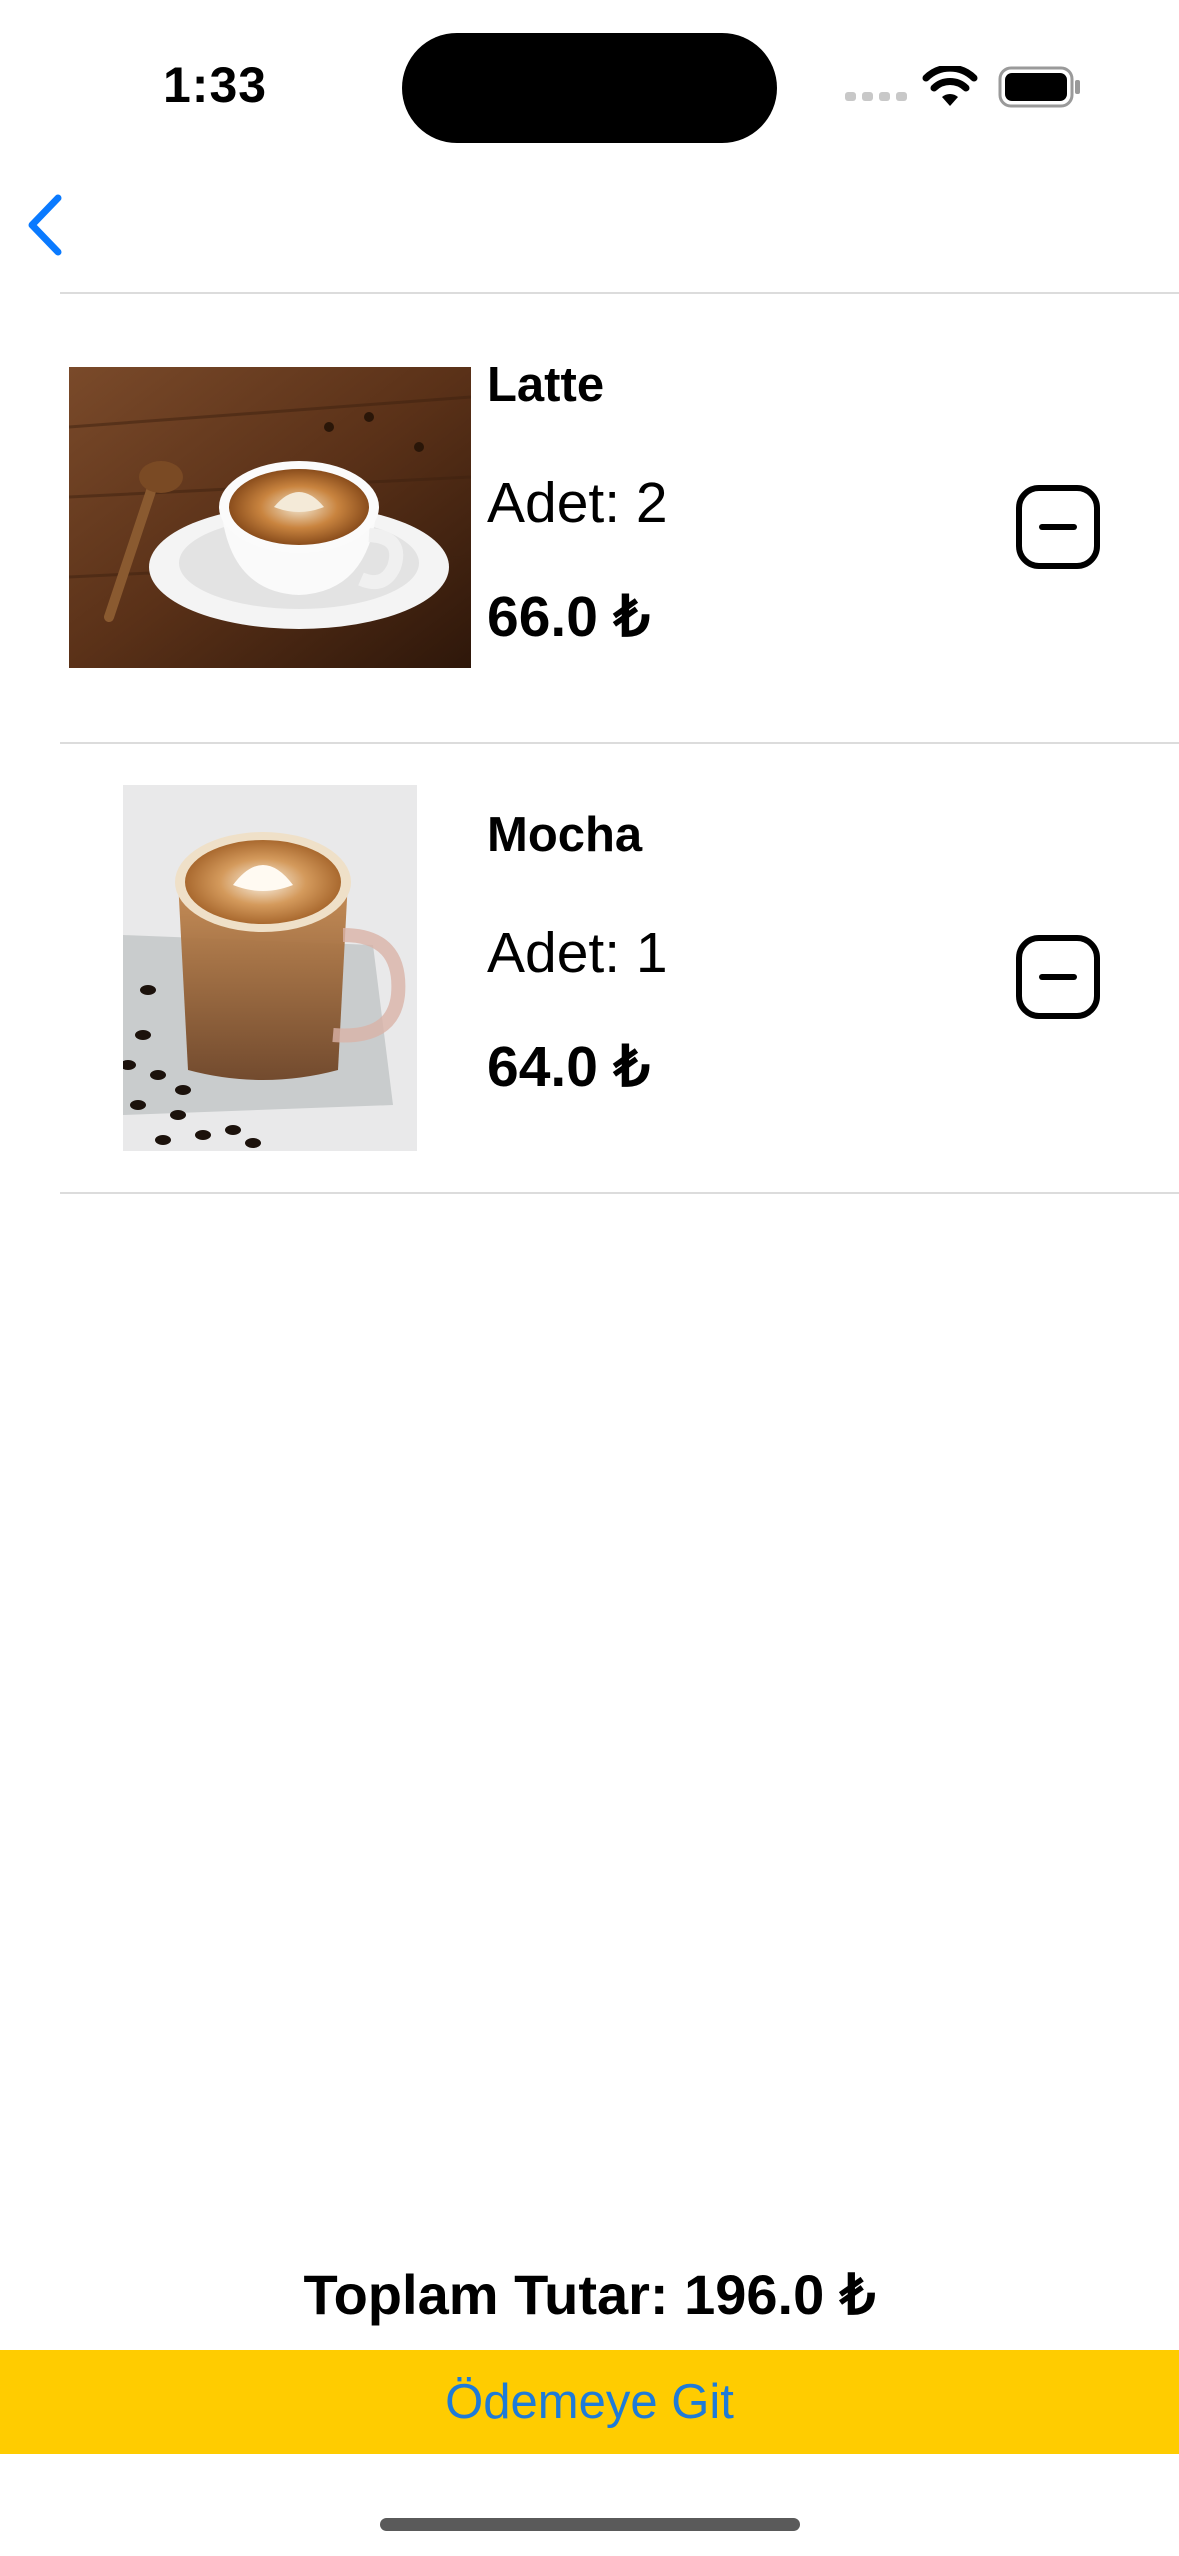 The image size is (1179, 2556). What do you see at coordinates (577, 953) in the screenshot?
I see `item-quantity: Adet: 1` at bounding box center [577, 953].